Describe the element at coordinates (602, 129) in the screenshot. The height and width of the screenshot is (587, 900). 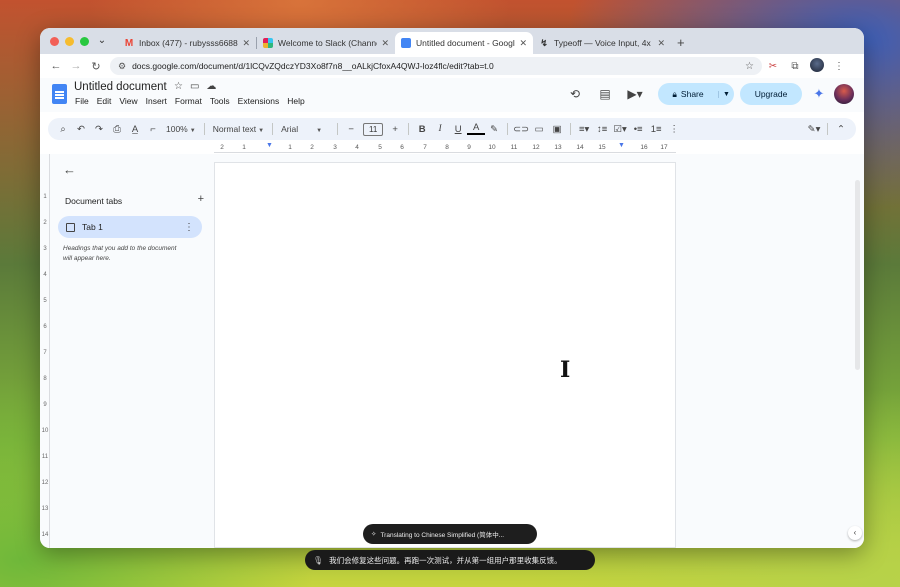
I see `line-spacing-icon: ↕≡` at that location.